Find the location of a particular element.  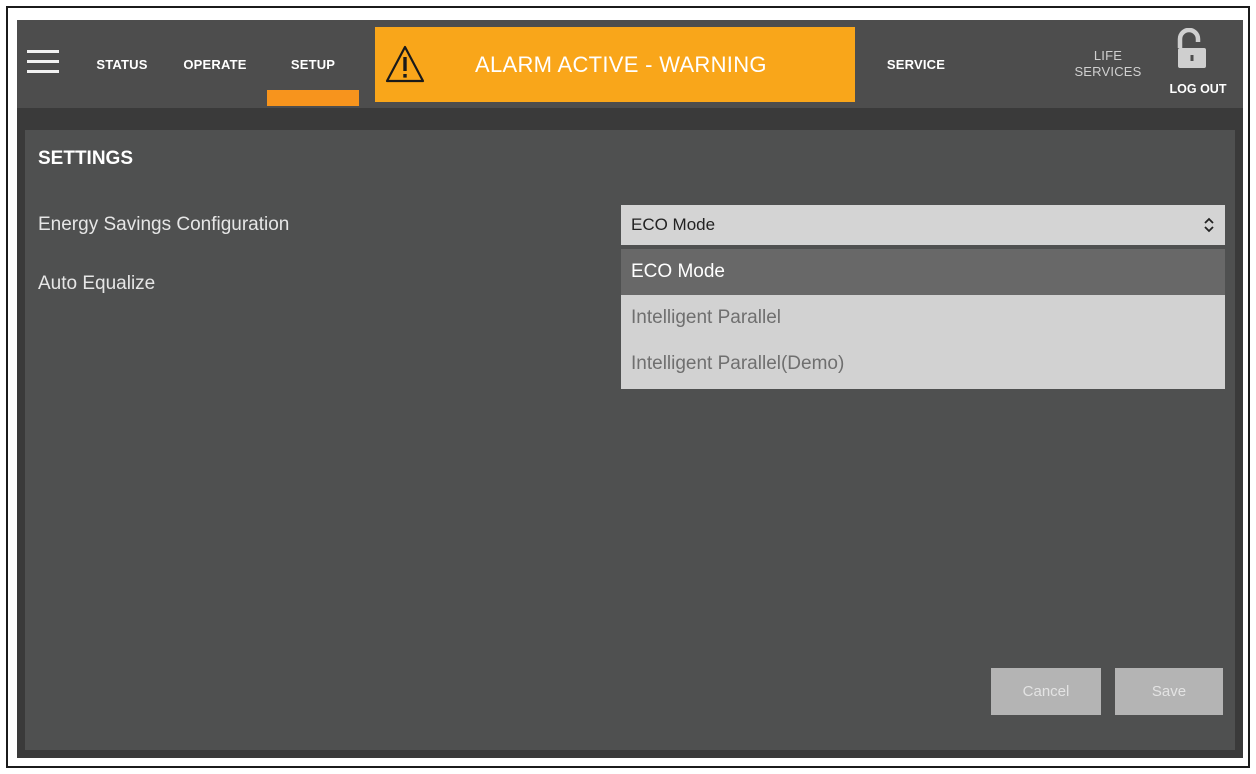

tab-operate: OPERATE is located at coordinates (215, 64).